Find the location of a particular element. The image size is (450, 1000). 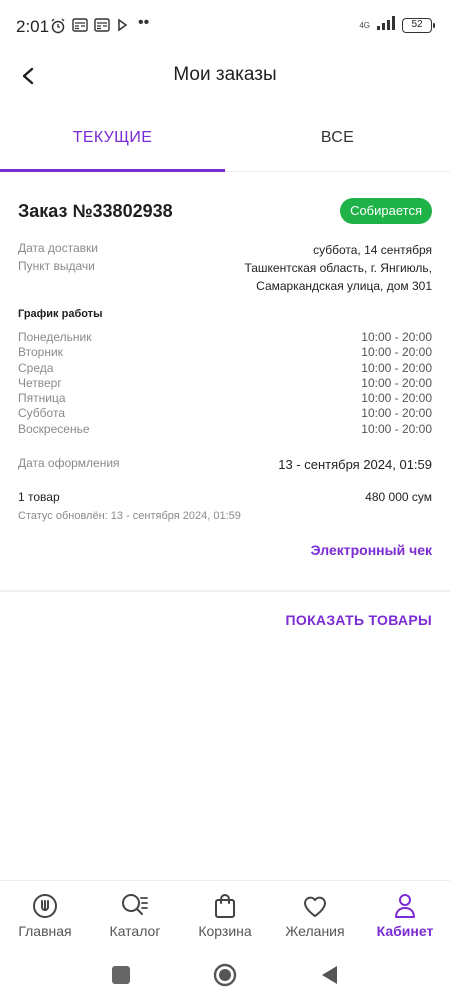

bottom-navigation: Главная Каталог Корзина Желания Кабинет is located at coordinates (225, 913).